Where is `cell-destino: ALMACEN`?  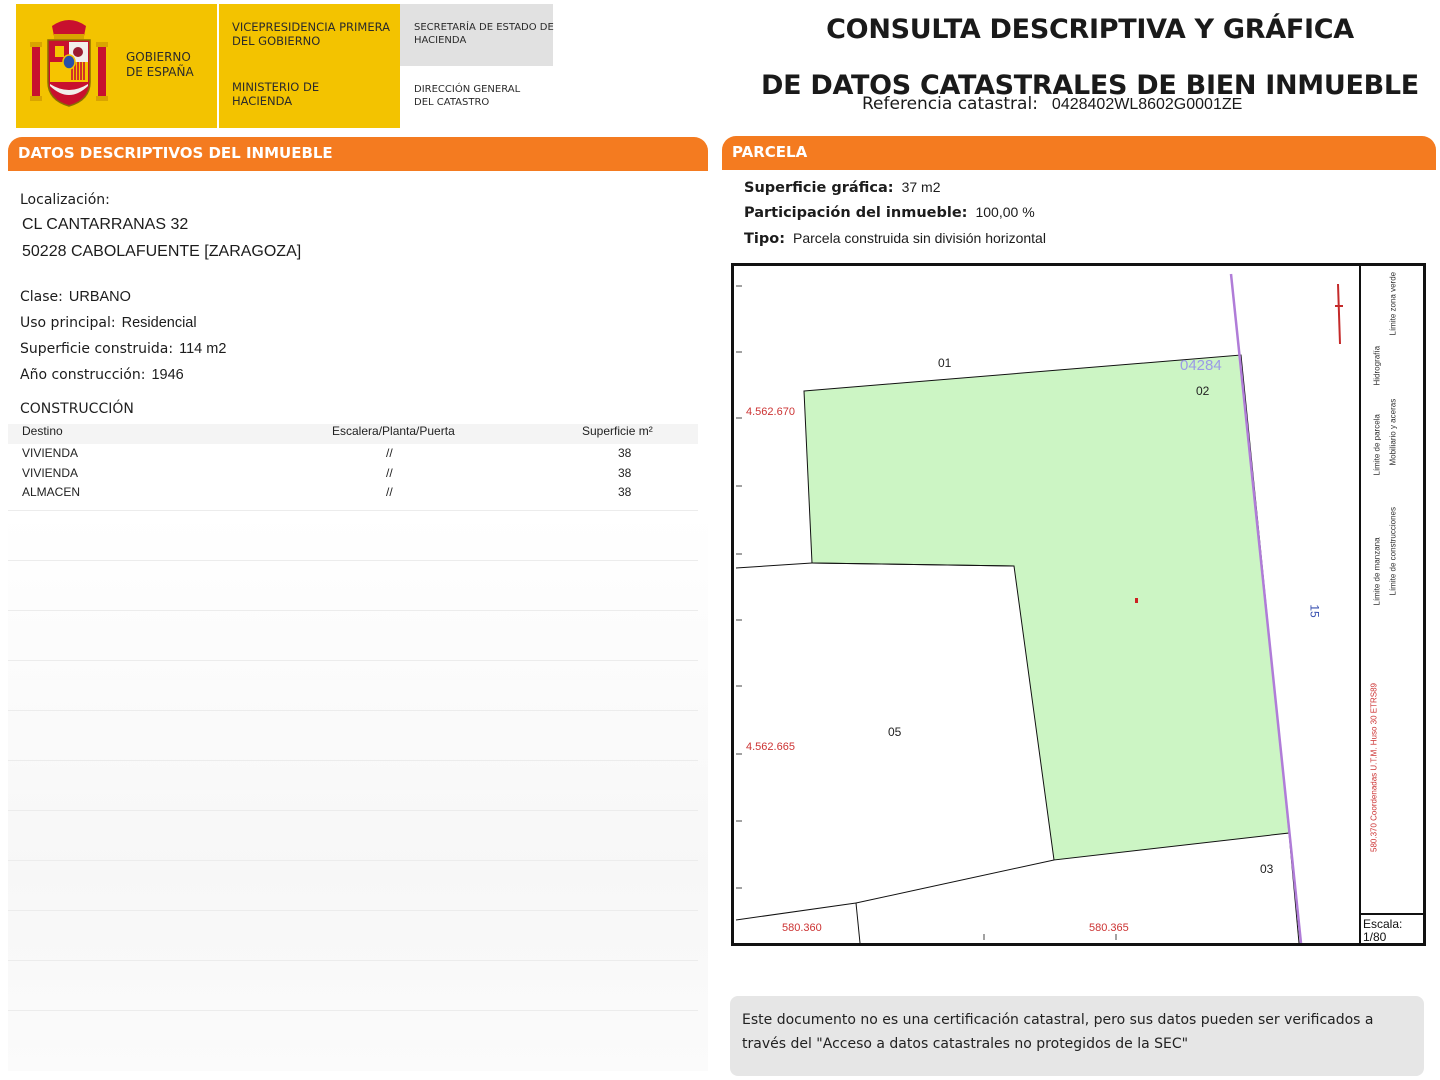
cell-destino: ALMACEN is located at coordinates (51, 492).